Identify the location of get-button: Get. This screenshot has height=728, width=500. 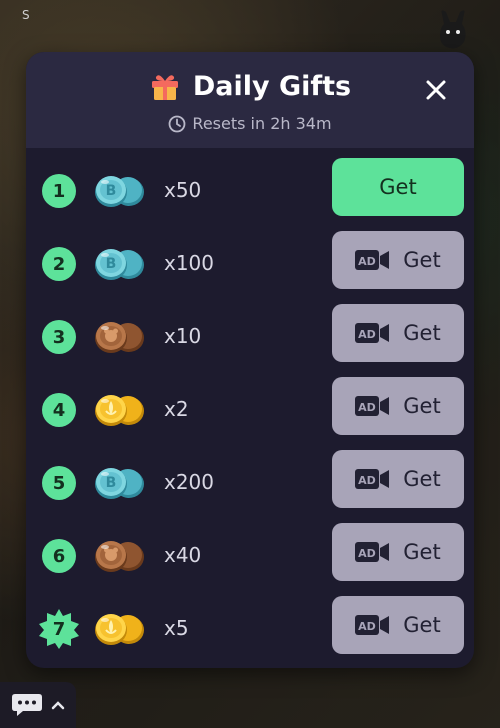
(398, 187).